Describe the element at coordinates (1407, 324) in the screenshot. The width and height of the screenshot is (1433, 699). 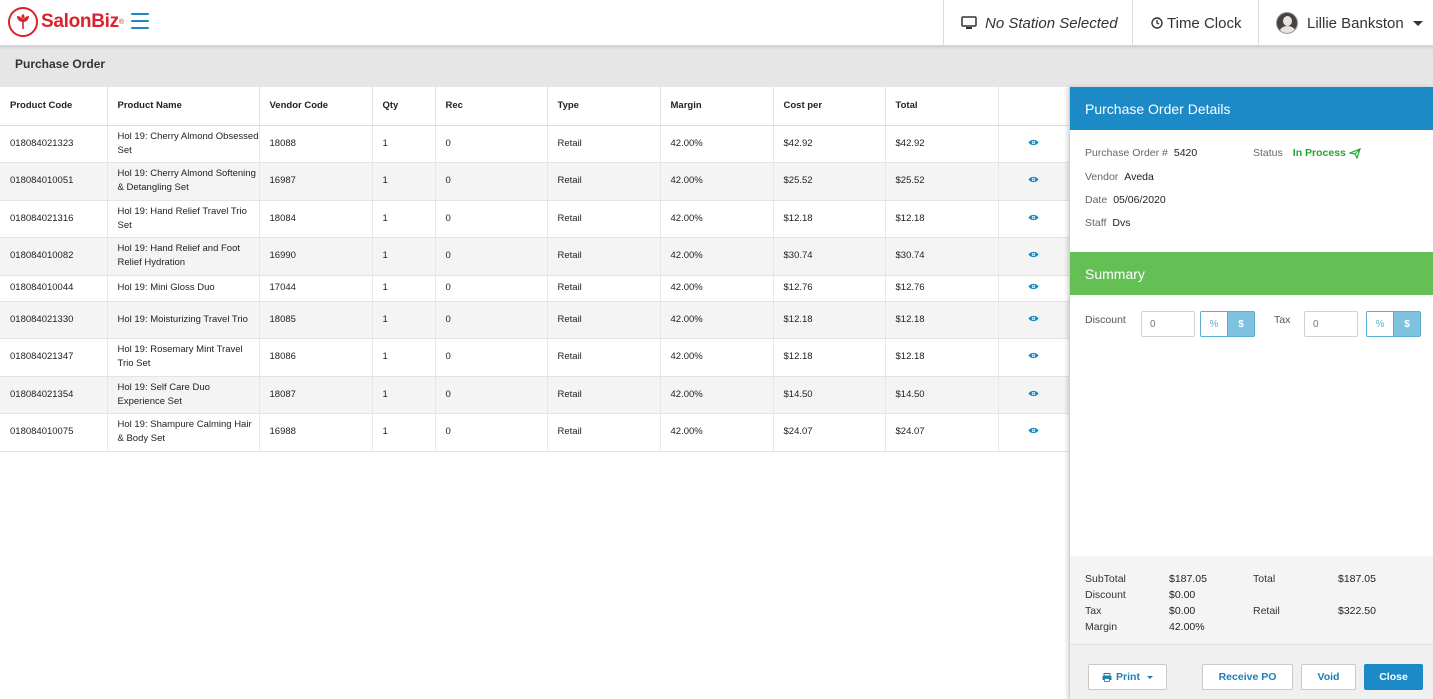
I see `tax-dollar-button: $` at that location.